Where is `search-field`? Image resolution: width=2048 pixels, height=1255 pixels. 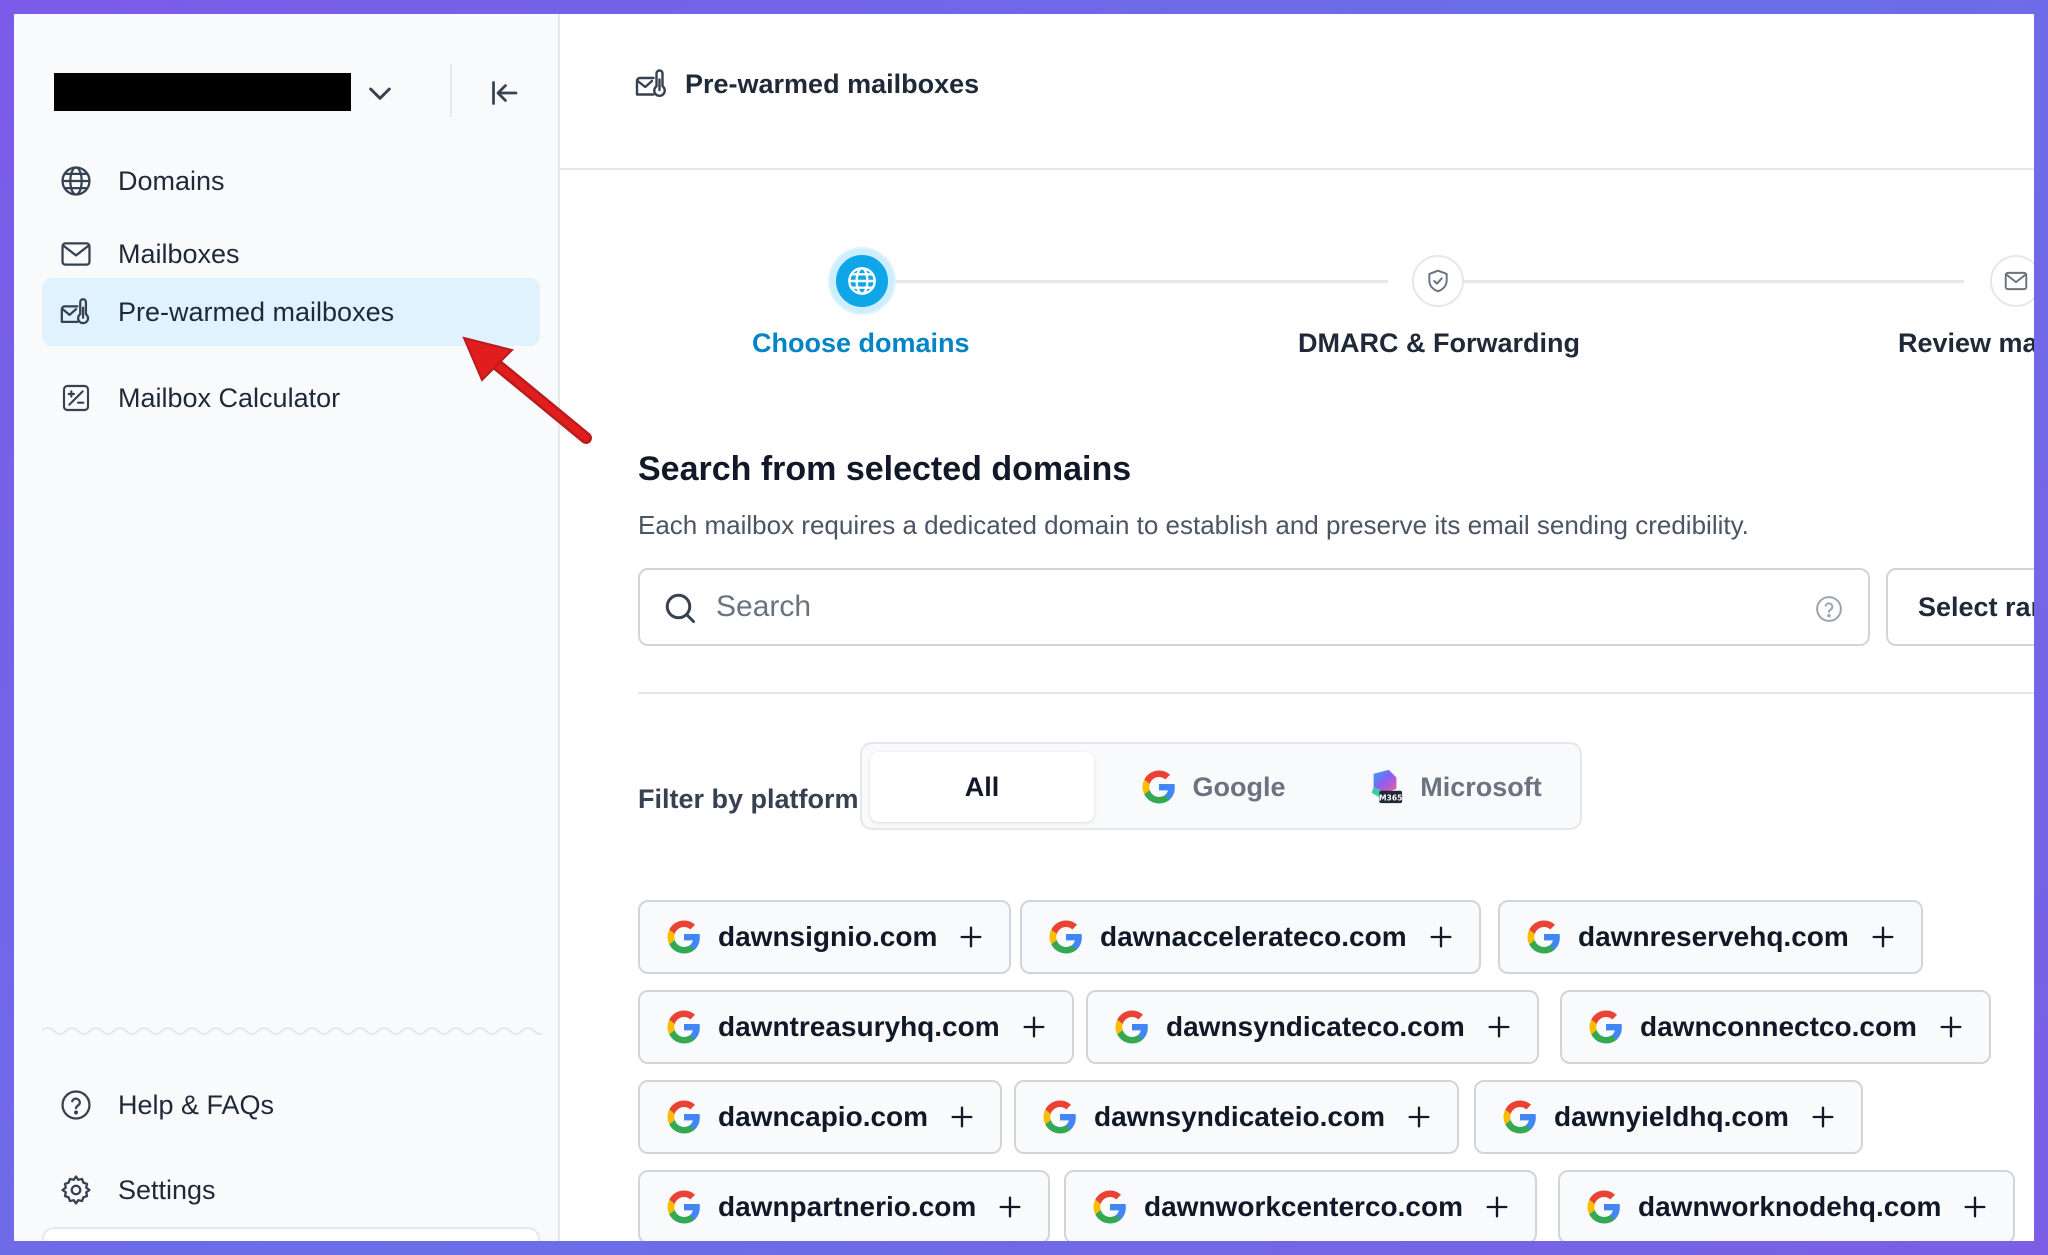
search-field is located at coordinates (1254, 607).